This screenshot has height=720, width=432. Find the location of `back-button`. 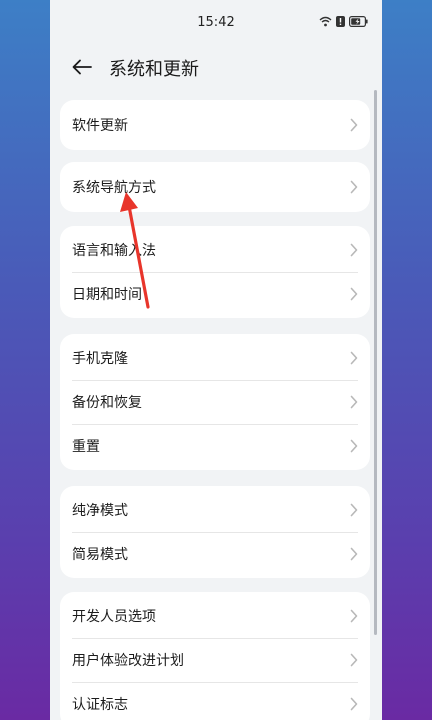

back-button is located at coordinates (82, 67).